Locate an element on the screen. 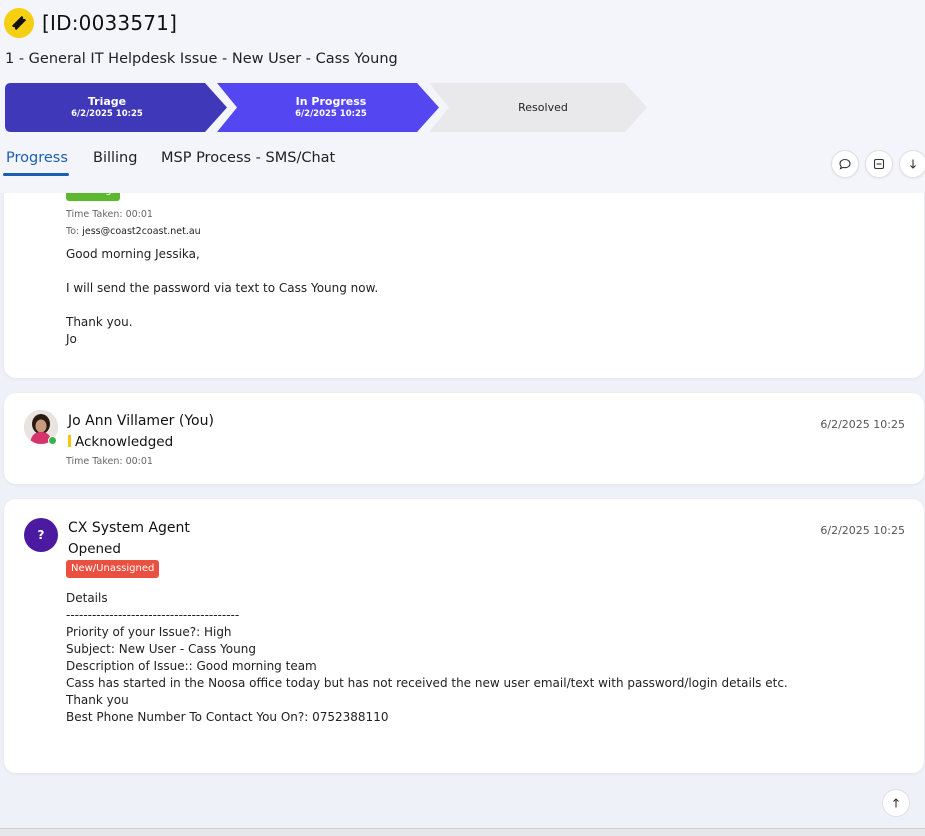  collapse-all-button is located at coordinates (879, 164).